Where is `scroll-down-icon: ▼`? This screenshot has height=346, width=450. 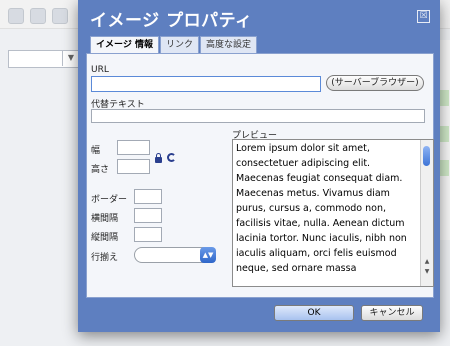
scroll-down-icon: ▼ is located at coordinates (427, 271).